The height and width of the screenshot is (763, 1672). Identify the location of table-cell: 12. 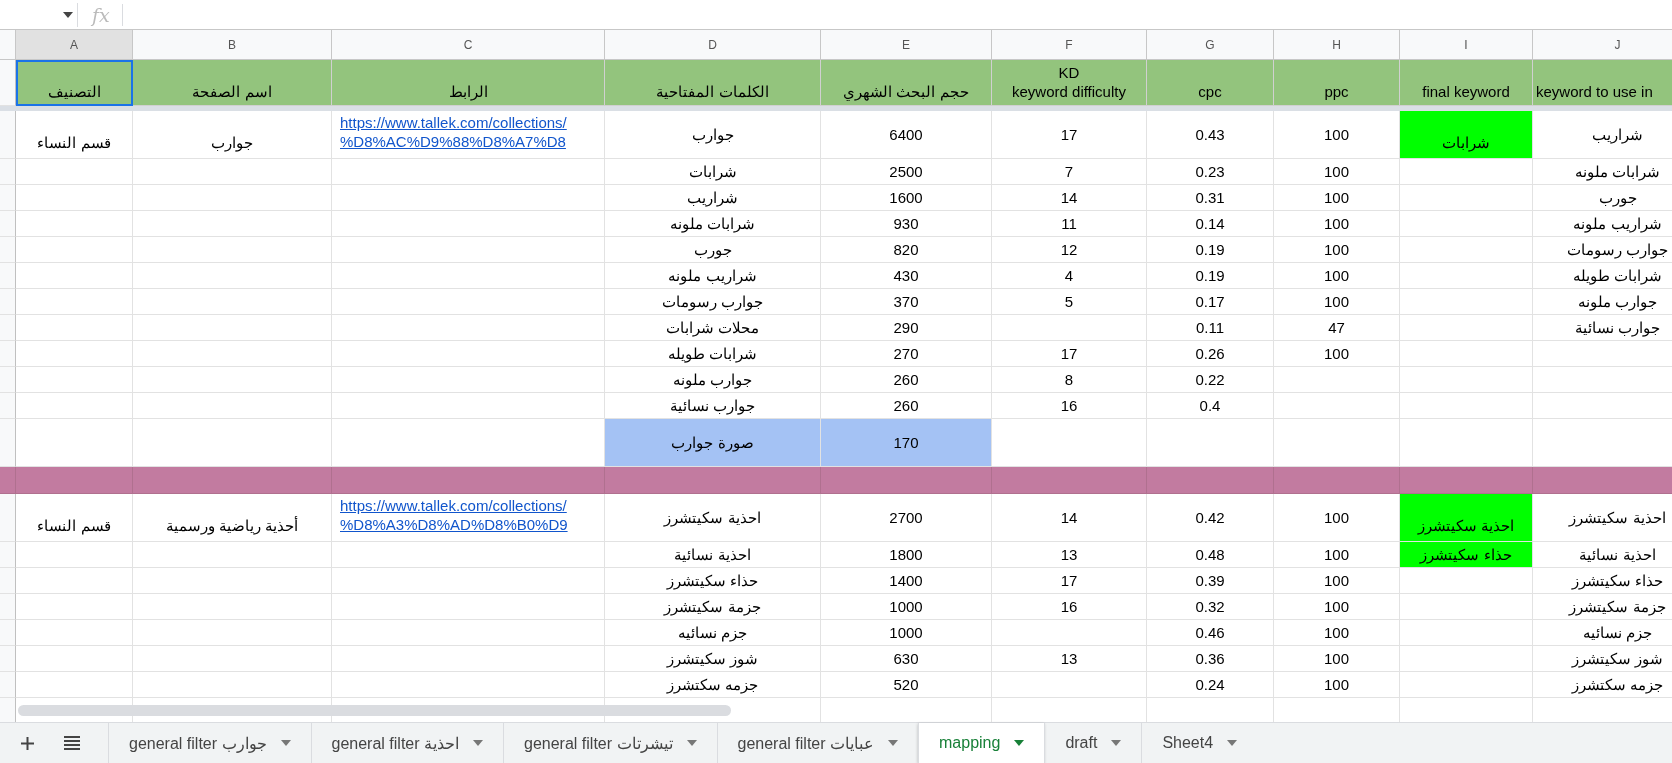
(1069, 250).